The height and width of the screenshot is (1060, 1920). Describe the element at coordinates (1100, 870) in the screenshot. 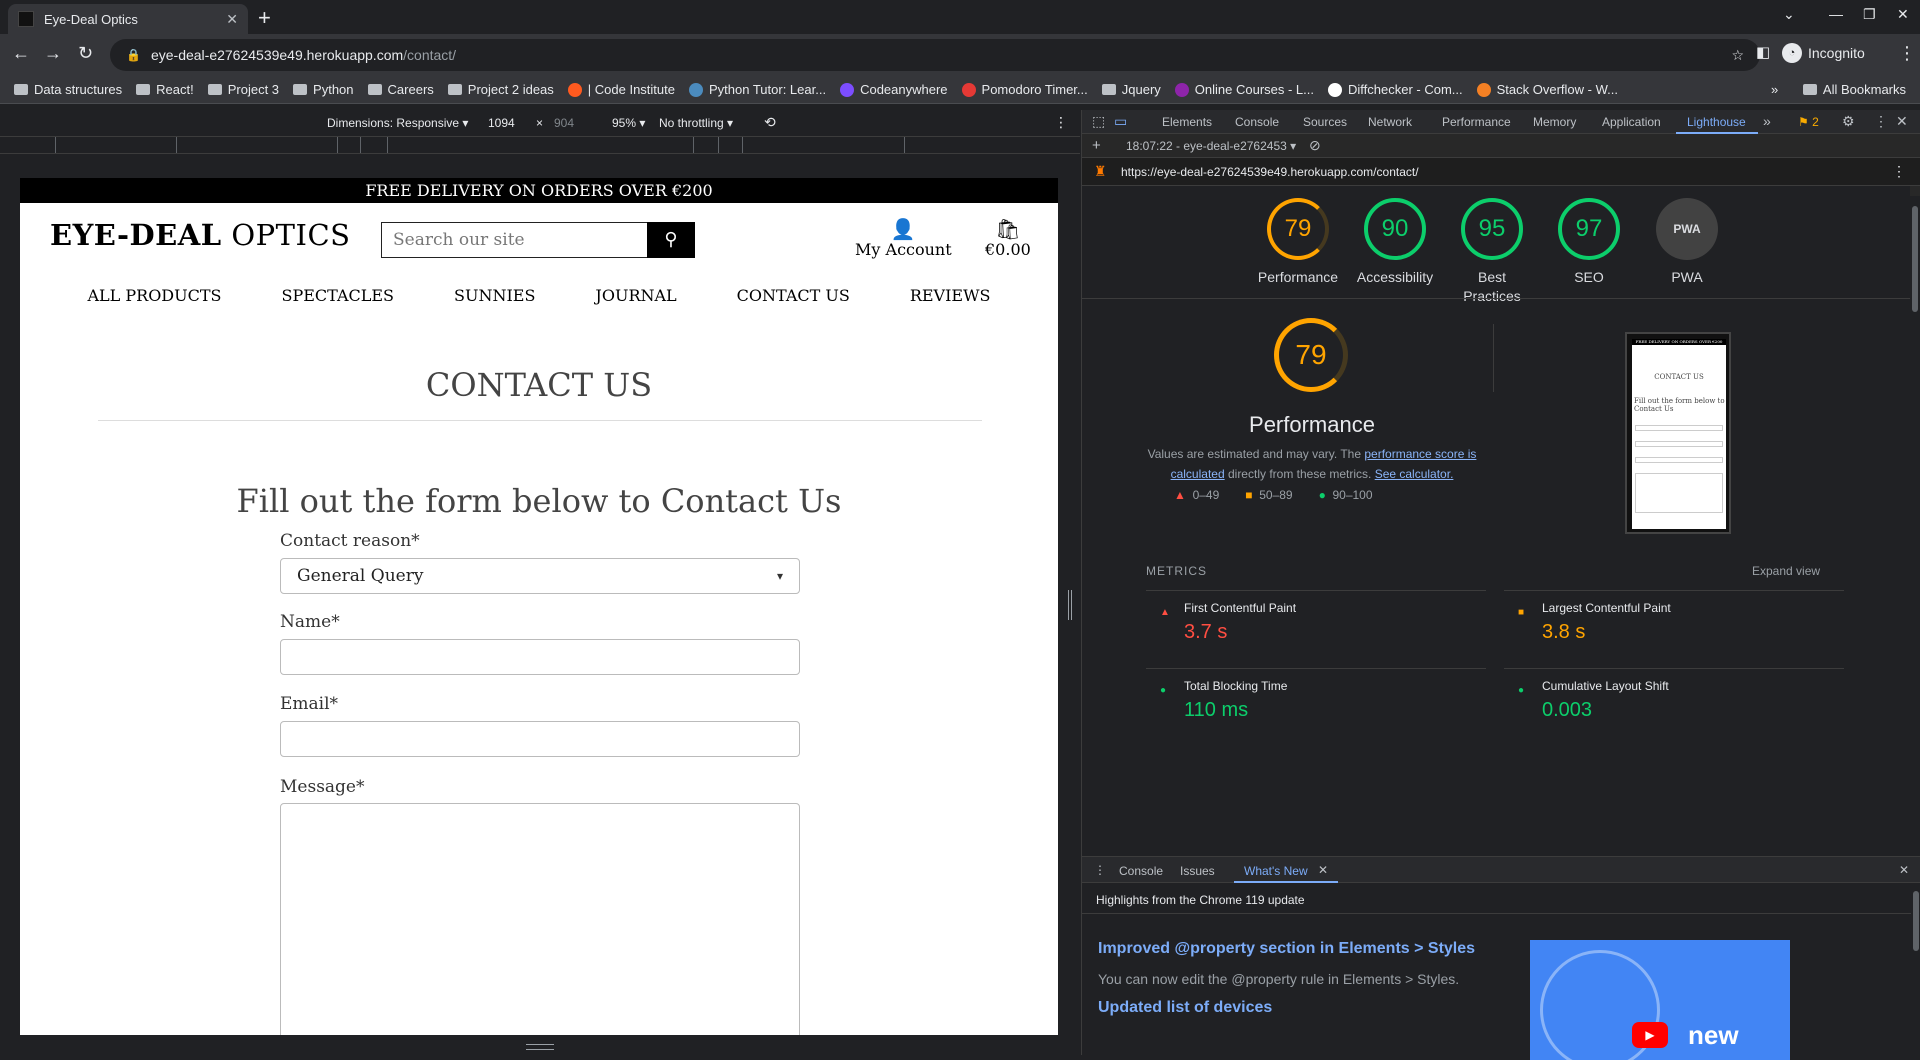

I see `drawer-menu-icon: ⋮` at that location.